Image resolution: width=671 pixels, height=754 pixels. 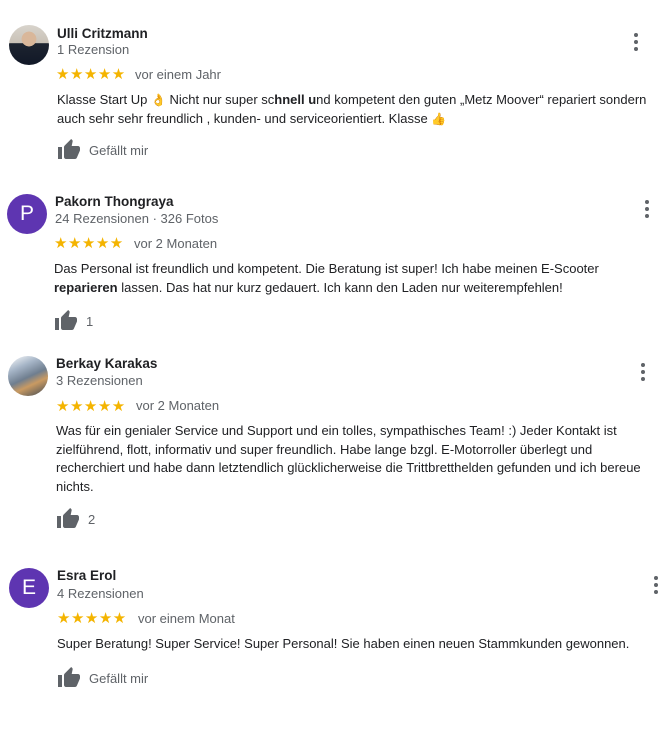 I want to click on reviewer-meta: 3 Rezensionen, so click(x=99, y=380).